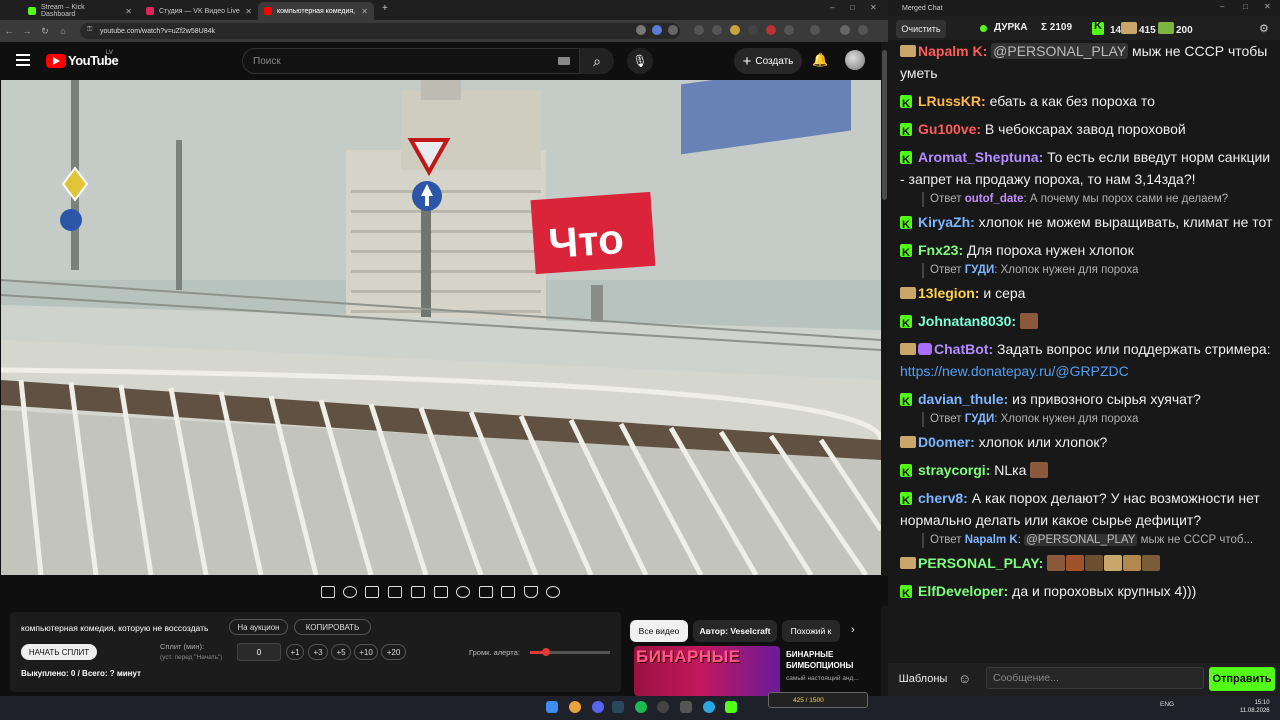 The width and height of the screenshot is (1280, 720). What do you see at coordinates (350, 592) in the screenshot?
I see `audio-icon` at bounding box center [350, 592].